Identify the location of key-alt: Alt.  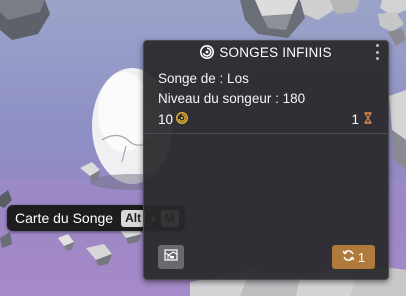
(133, 218).